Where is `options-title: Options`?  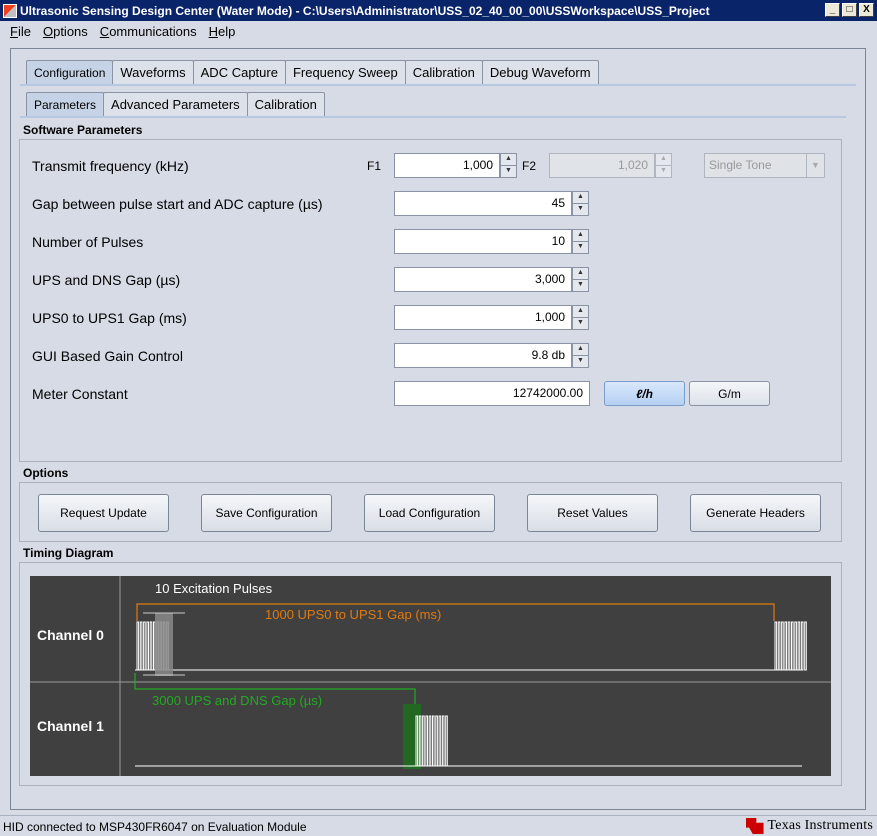 options-title: Options is located at coordinates (46, 473).